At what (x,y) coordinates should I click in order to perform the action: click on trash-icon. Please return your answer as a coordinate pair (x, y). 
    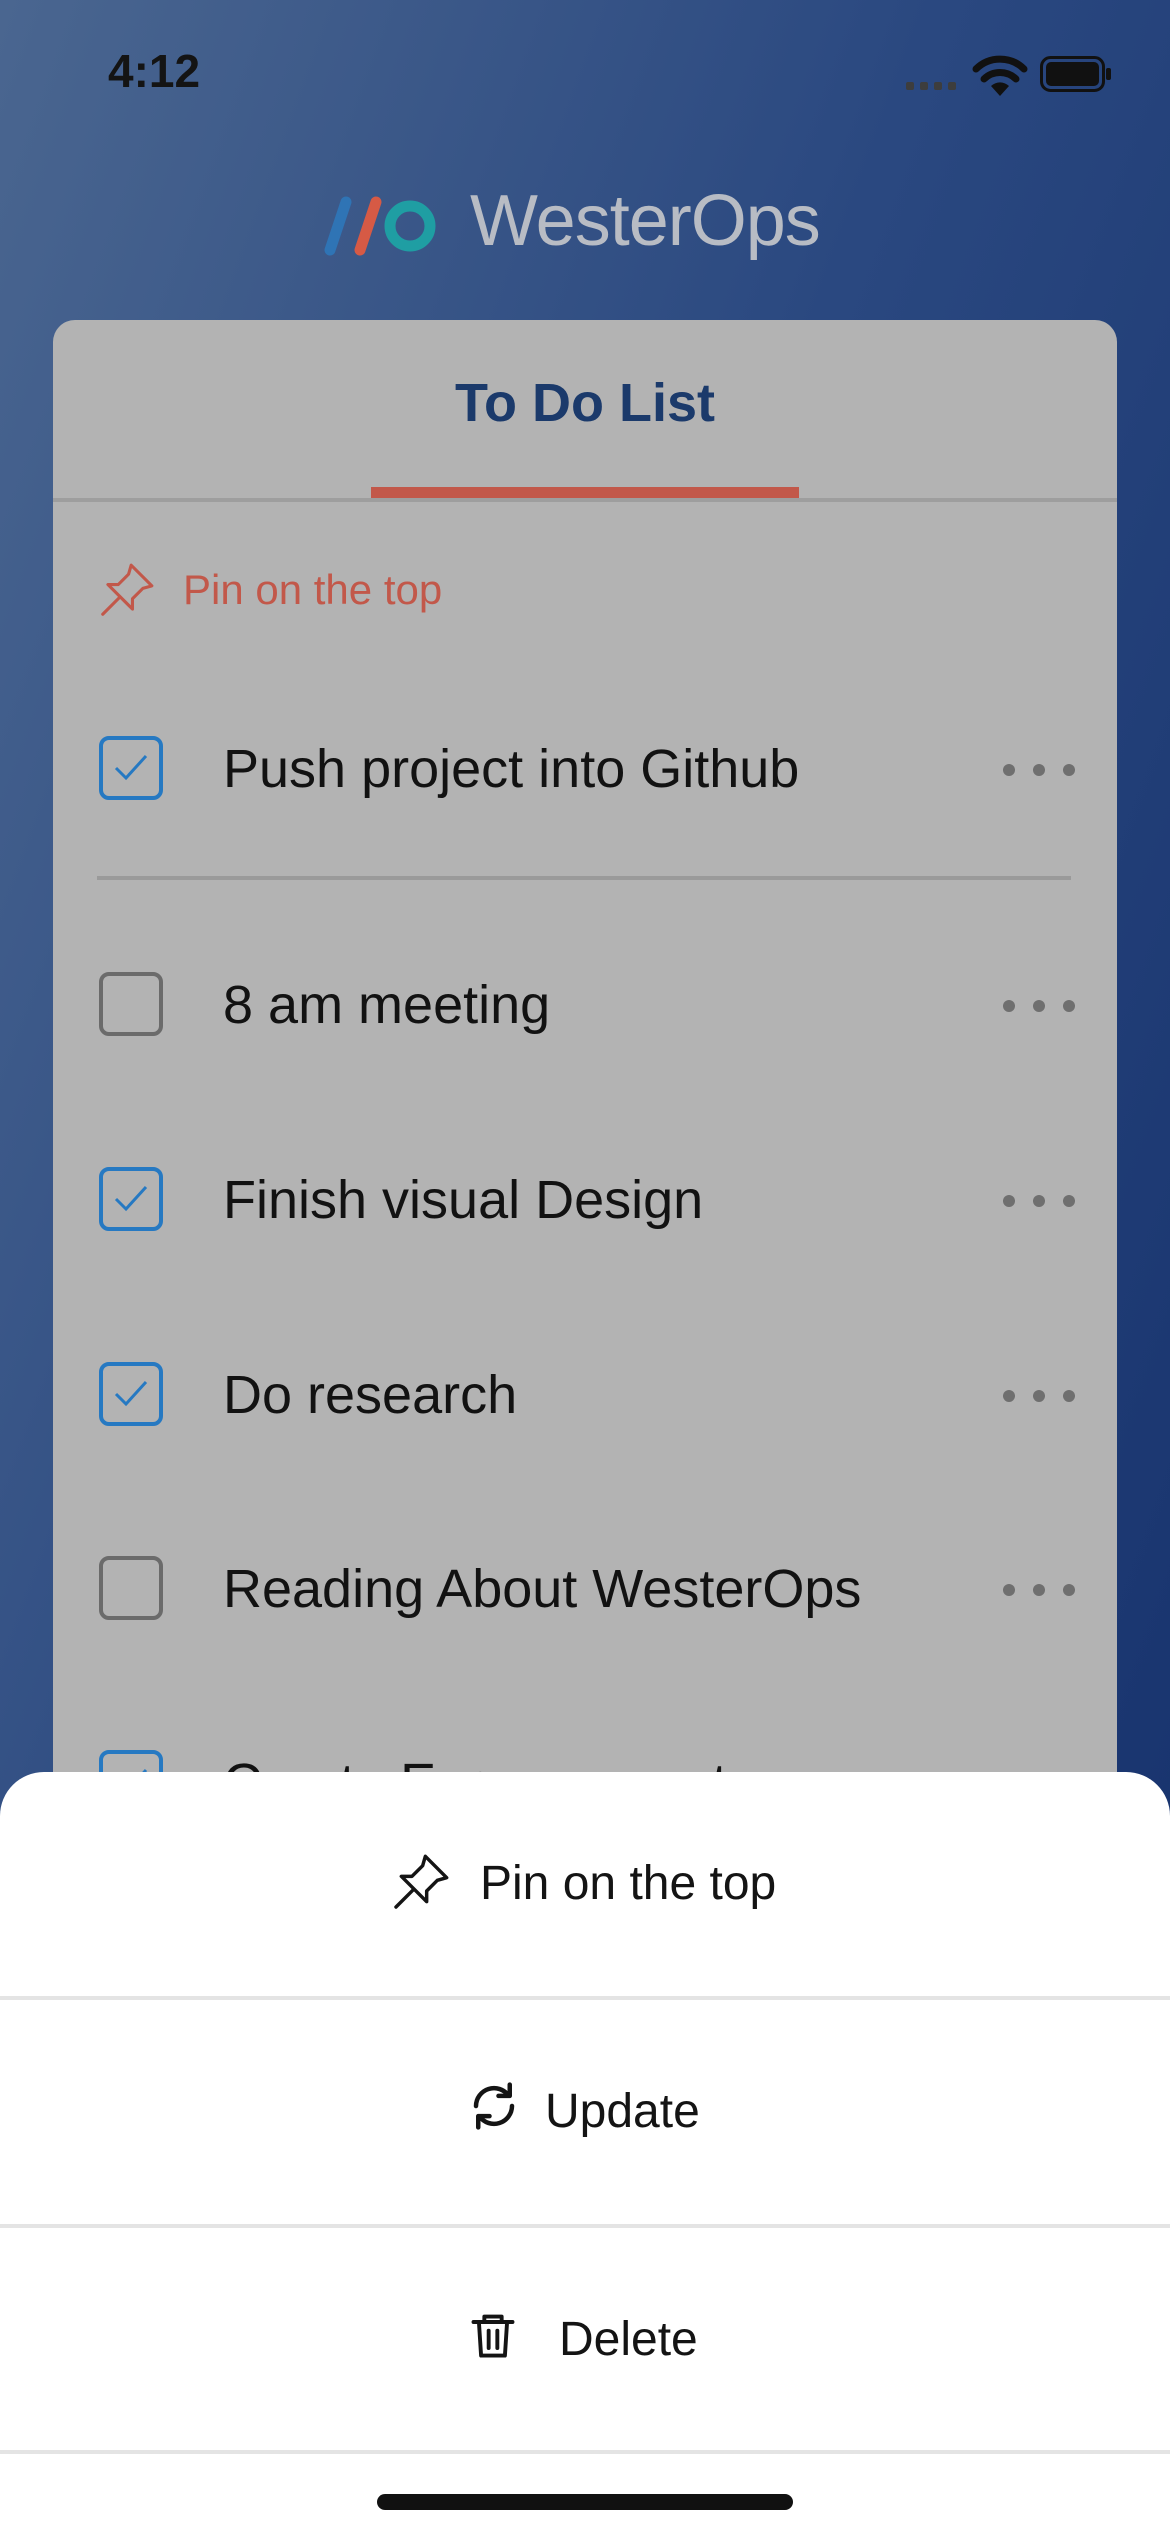
    Looking at the image, I should click on (493, 2336).